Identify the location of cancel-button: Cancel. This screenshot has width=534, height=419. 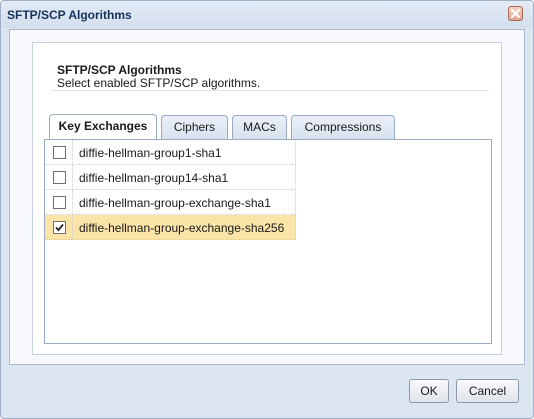
(487, 391).